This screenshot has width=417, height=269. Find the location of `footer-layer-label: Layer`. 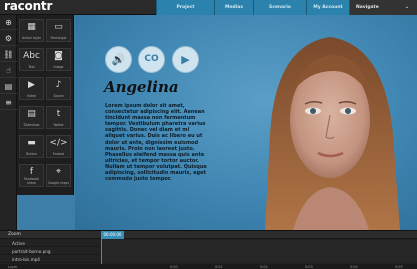

footer-layer-label: Layer is located at coordinates (13, 267).